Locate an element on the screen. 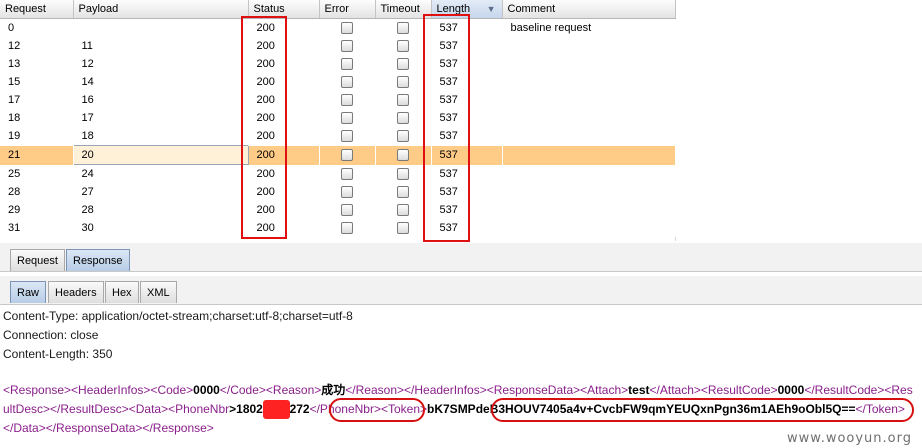 The width and height of the screenshot is (922, 448). phone-redaction-mark: 0000 is located at coordinates (276, 409).